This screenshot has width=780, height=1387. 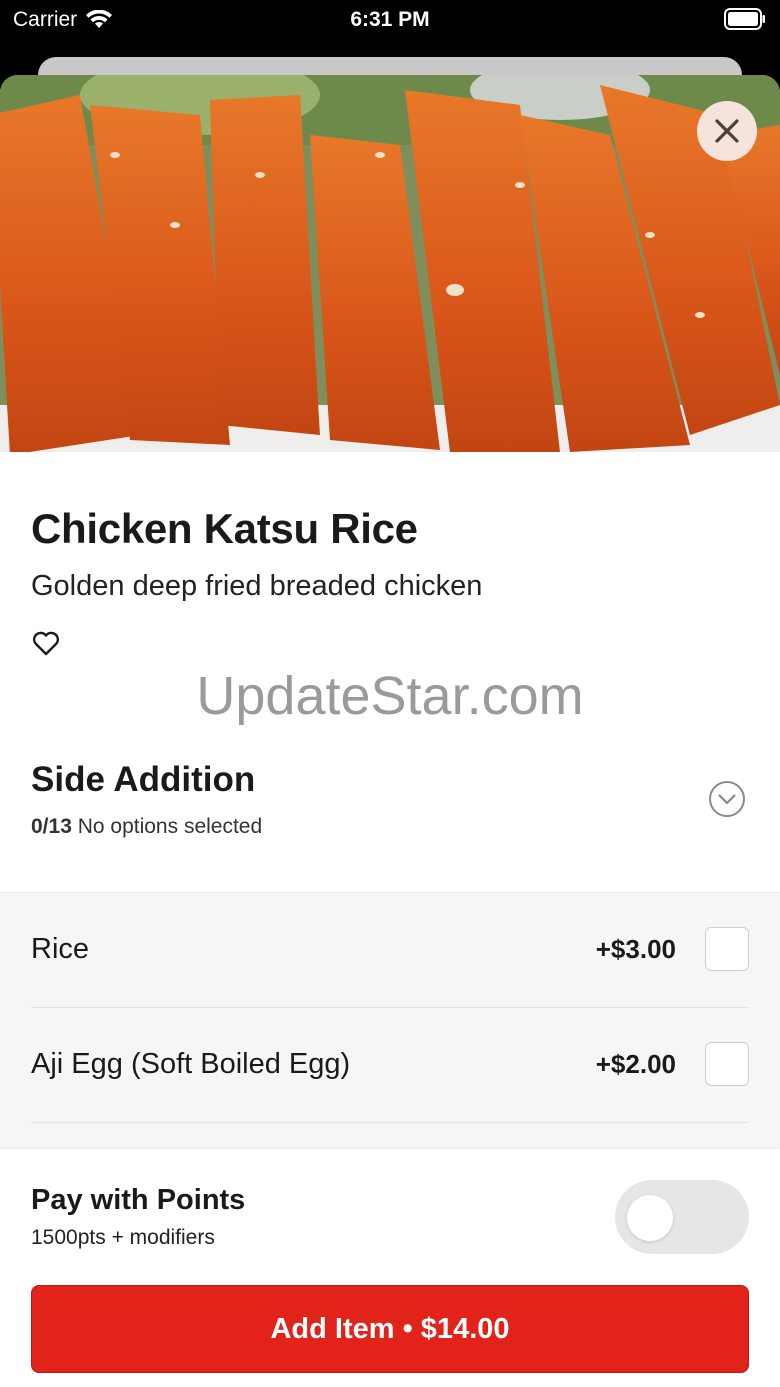 I want to click on clock: 6:31 PM, so click(x=390, y=19).